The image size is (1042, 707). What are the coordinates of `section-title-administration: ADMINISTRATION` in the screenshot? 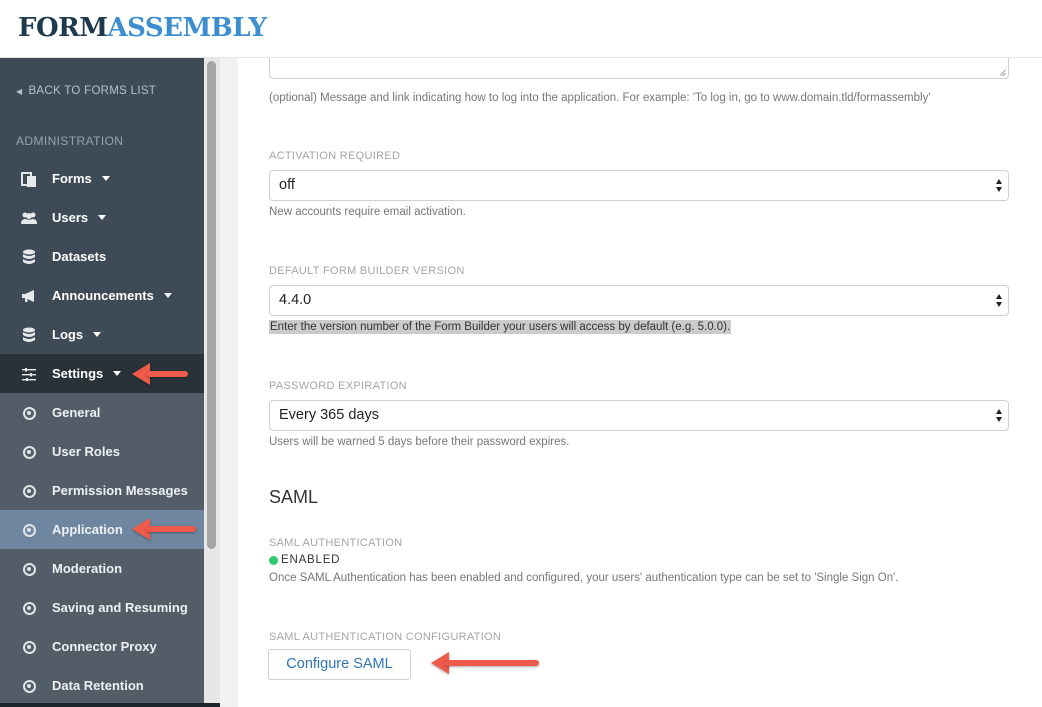 It's located at (70, 141).